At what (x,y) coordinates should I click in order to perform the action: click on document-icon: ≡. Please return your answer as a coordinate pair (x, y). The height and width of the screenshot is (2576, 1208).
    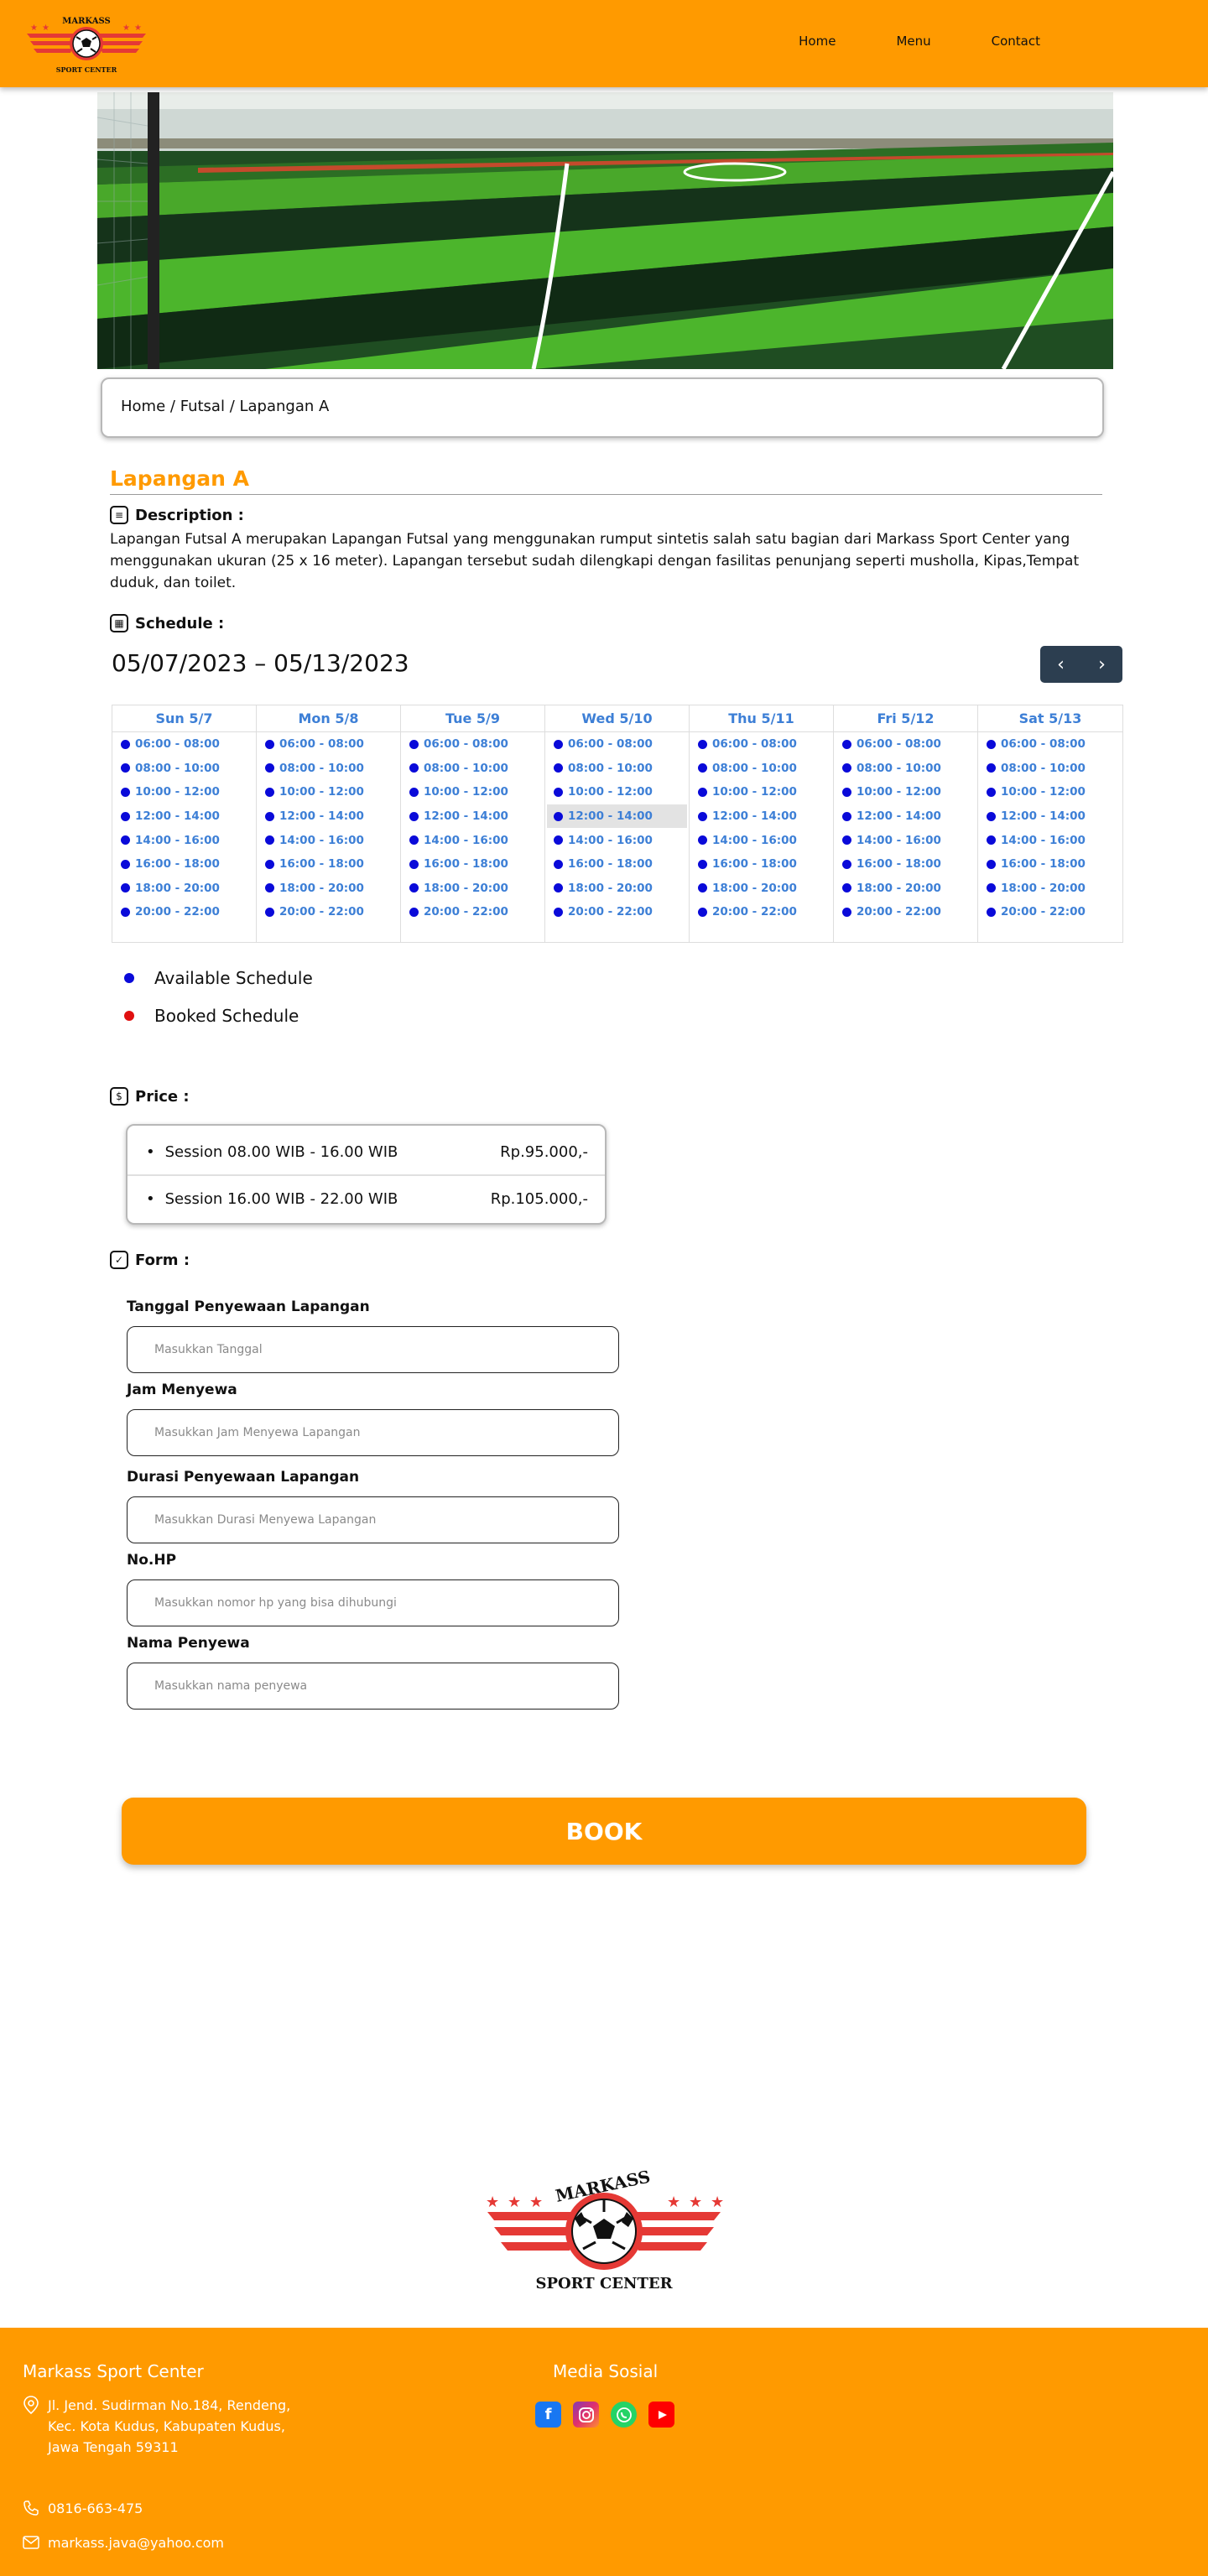
    Looking at the image, I should click on (119, 515).